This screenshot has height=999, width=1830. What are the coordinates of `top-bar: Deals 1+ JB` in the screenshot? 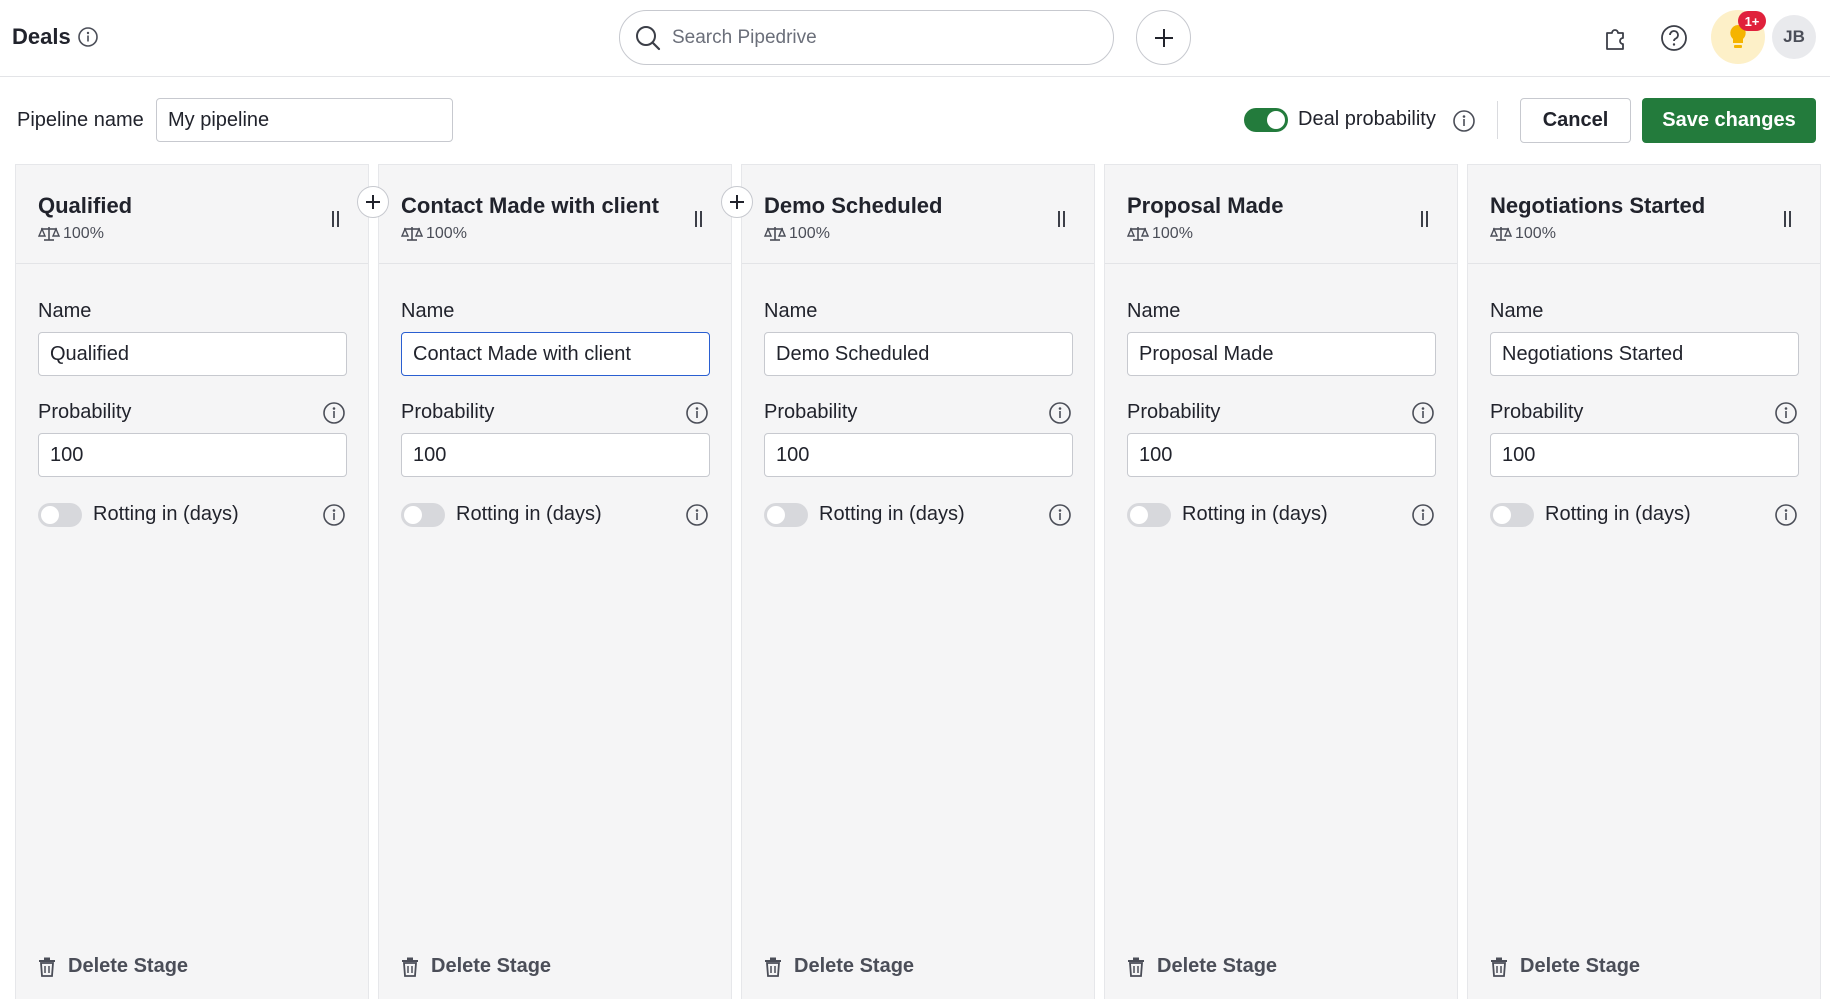 It's located at (915, 38).